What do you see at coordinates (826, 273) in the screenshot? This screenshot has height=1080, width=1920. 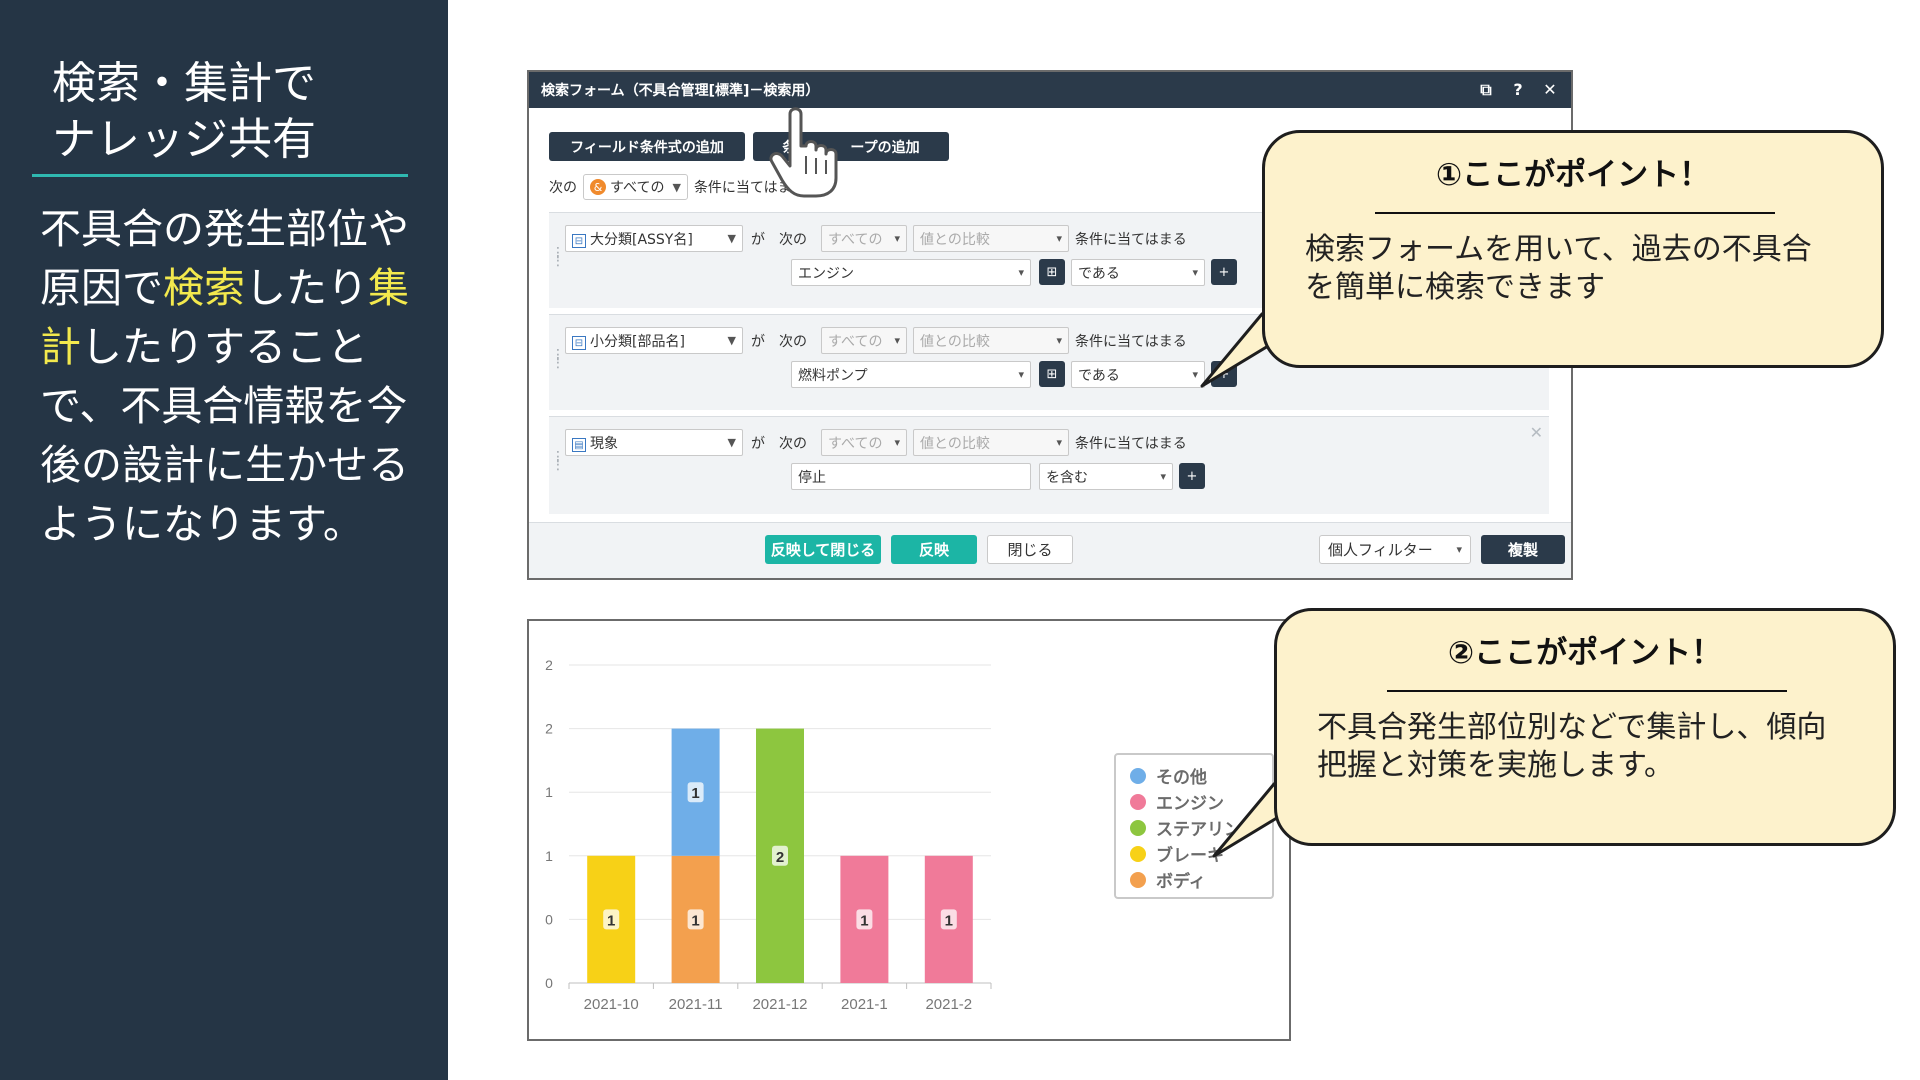 I see `condition-value: エンジン` at bounding box center [826, 273].